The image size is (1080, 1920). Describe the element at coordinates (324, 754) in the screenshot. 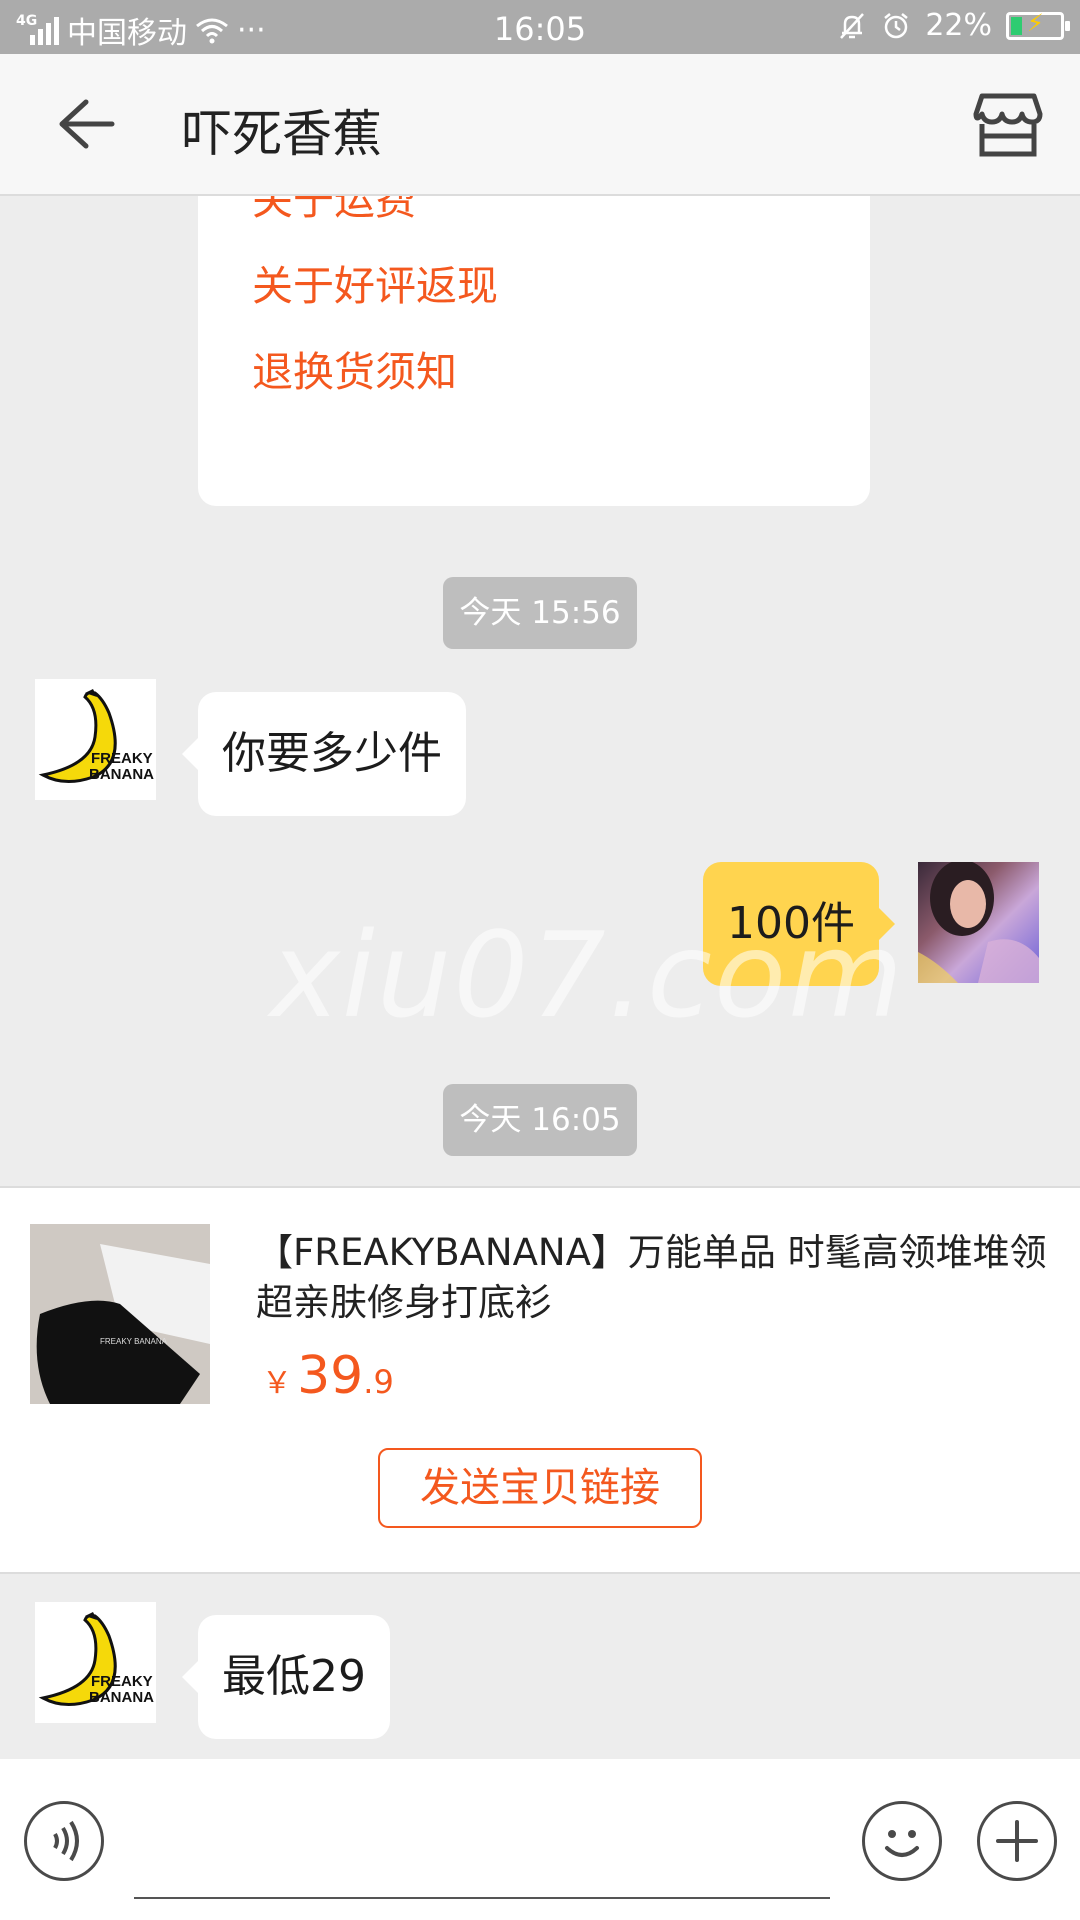

I see `seller-message: 你要多少件` at that location.